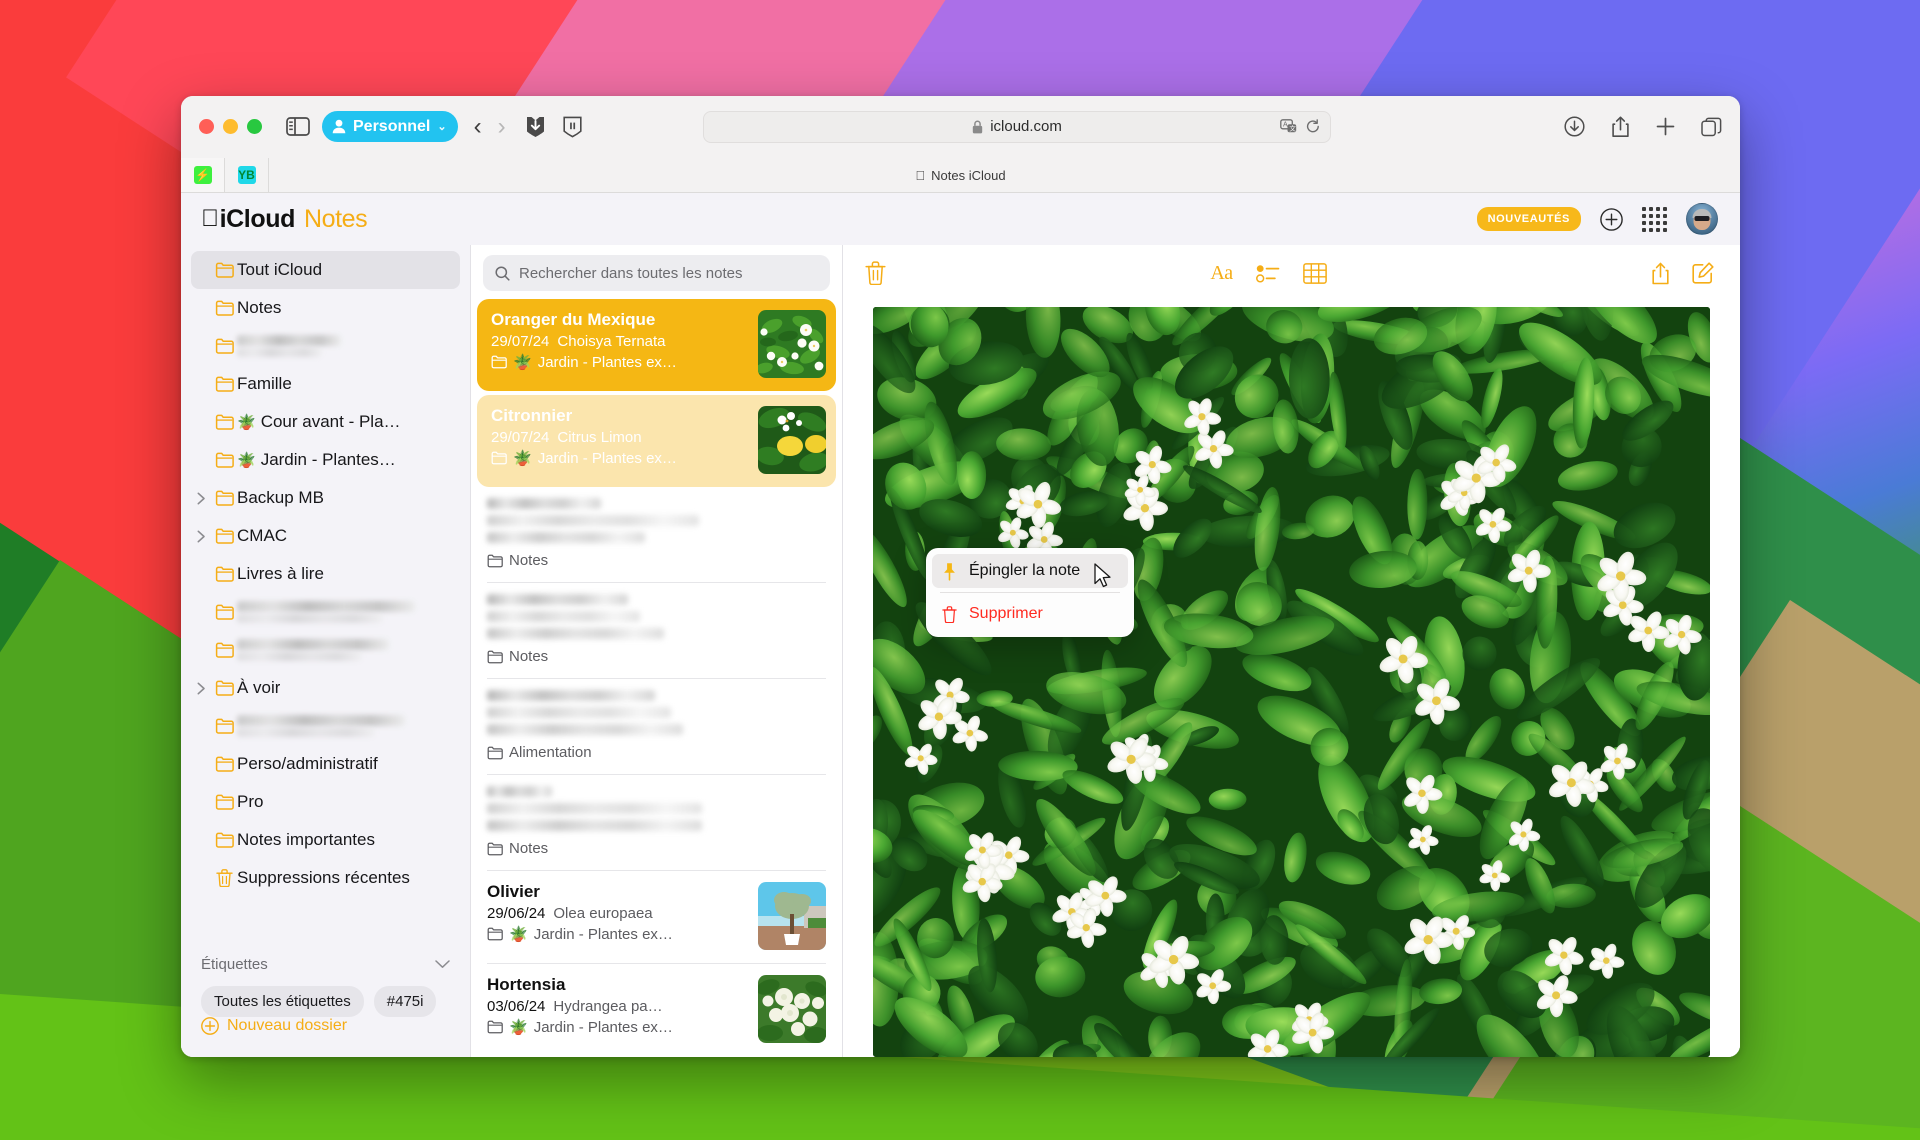  What do you see at coordinates (977, 127) in the screenshot?
I see `lock-icon` at bounding box center [977, 127].